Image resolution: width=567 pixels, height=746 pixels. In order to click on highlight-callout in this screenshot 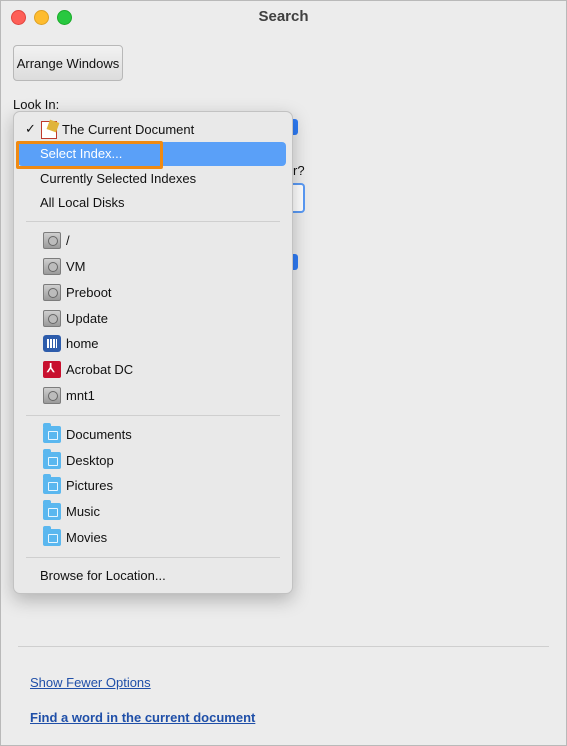, I will do `click(89, 155)`.